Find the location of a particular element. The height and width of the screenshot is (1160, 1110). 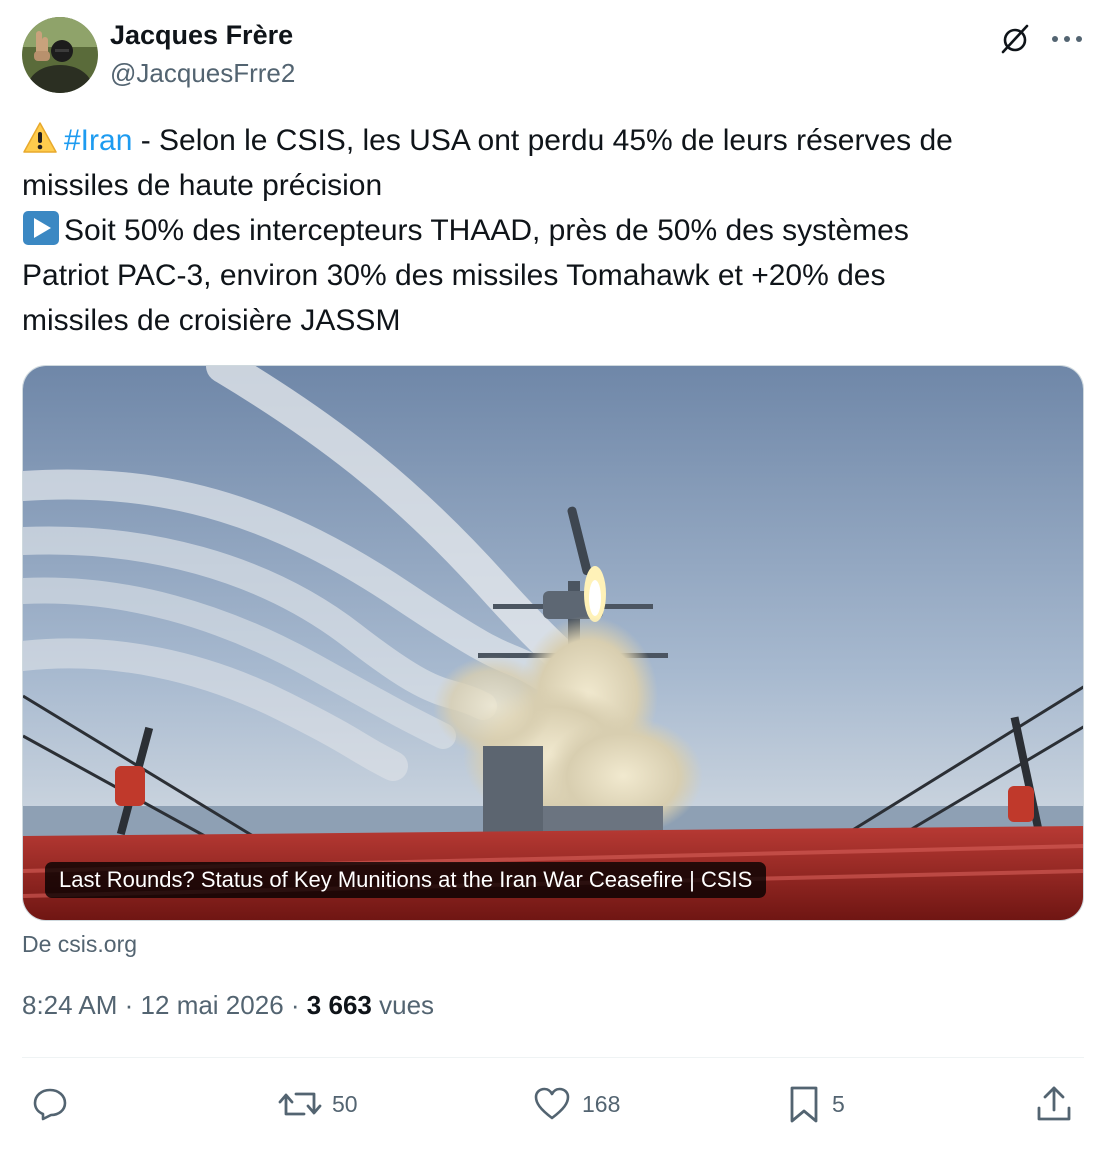

user-handle: @JacquesFrre2 is located at coordinates (202, 73).